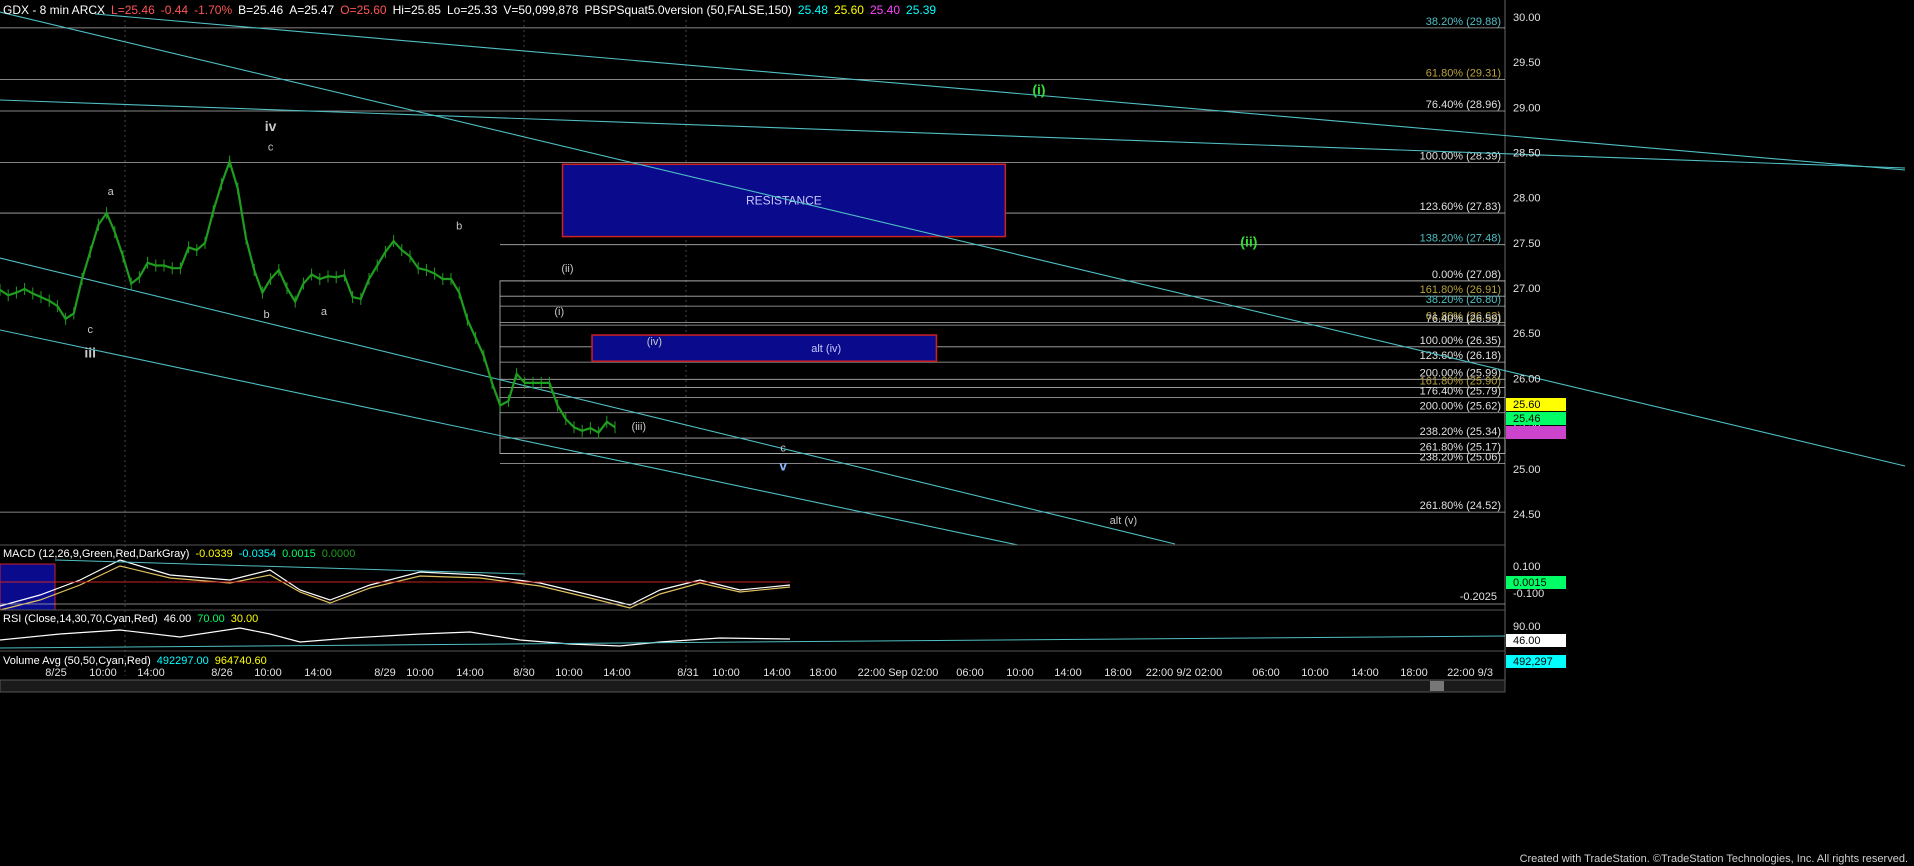 This screenshot has width=1914, height=866. What do you see at coordinates (271, 126) in the screenshot?
I see `wave-label: iv` at bounding box center [271, 126].